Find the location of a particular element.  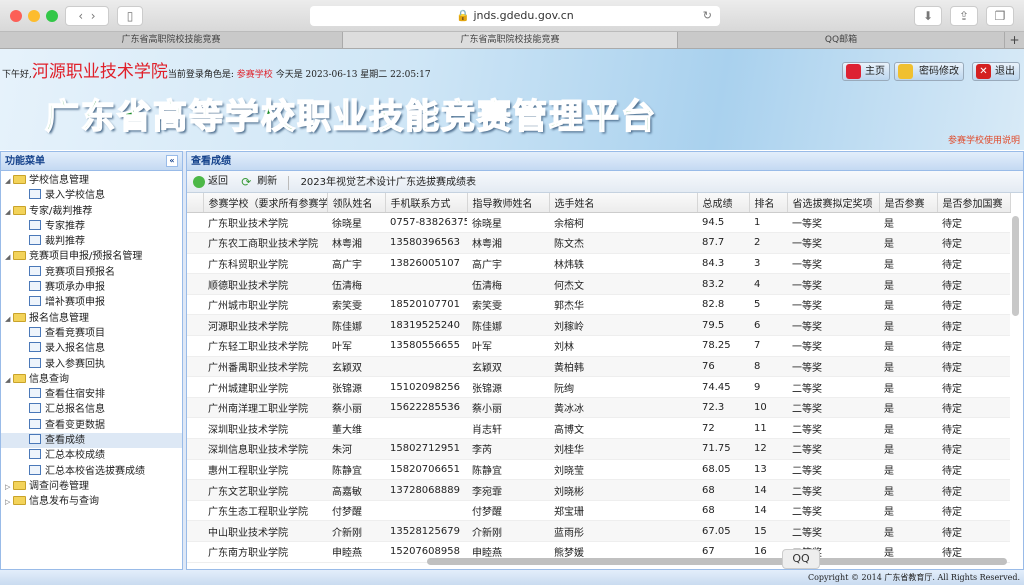

menu-item: 汇总本校成绩 is located at coordinates (91, 455).